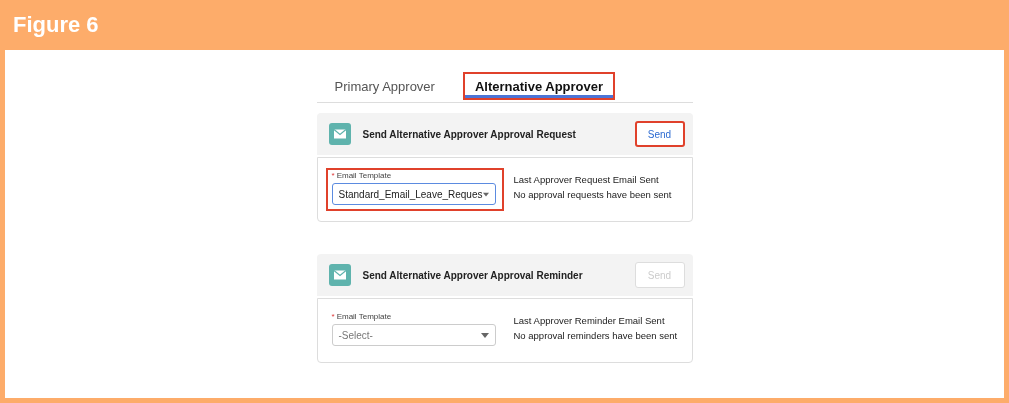  I want to click on card-title: Send Alternative Approver Approval Request, so click(469, 134).